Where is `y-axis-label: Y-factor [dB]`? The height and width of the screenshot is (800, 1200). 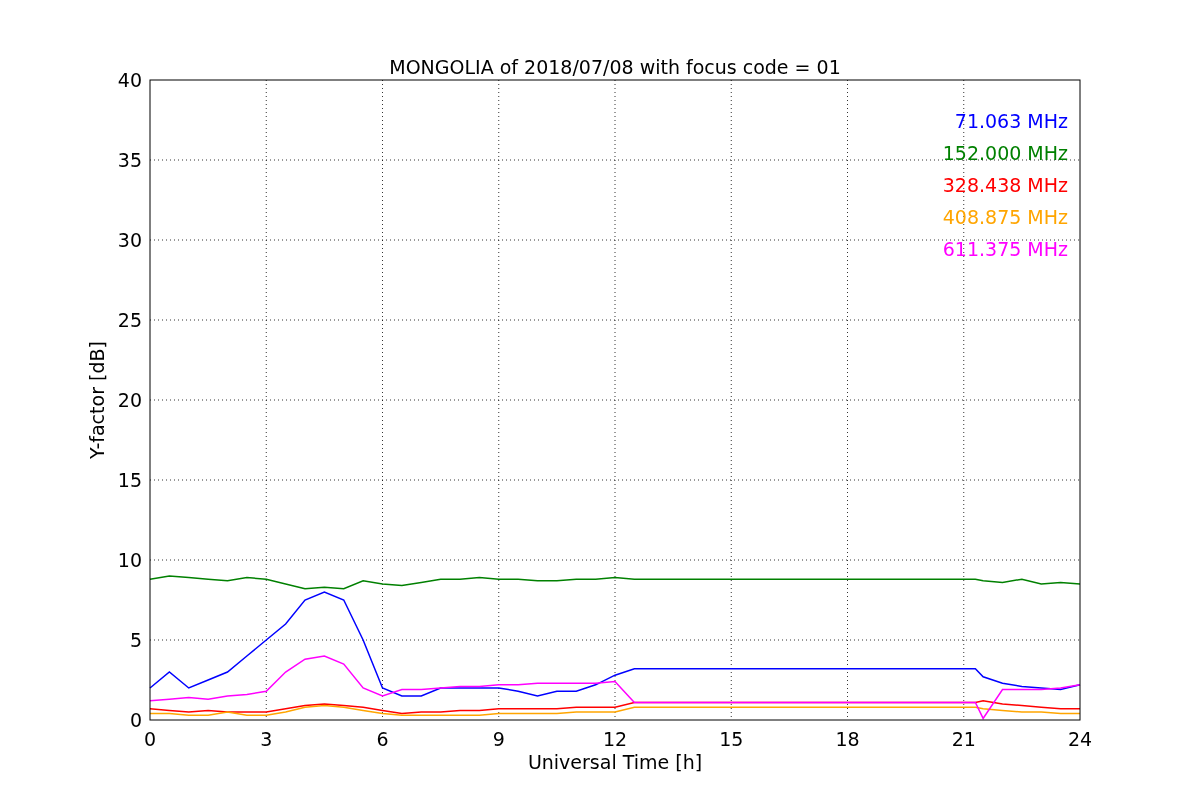 y-axis-label: Y-factor [dB] is located at coordinates (97, 400).